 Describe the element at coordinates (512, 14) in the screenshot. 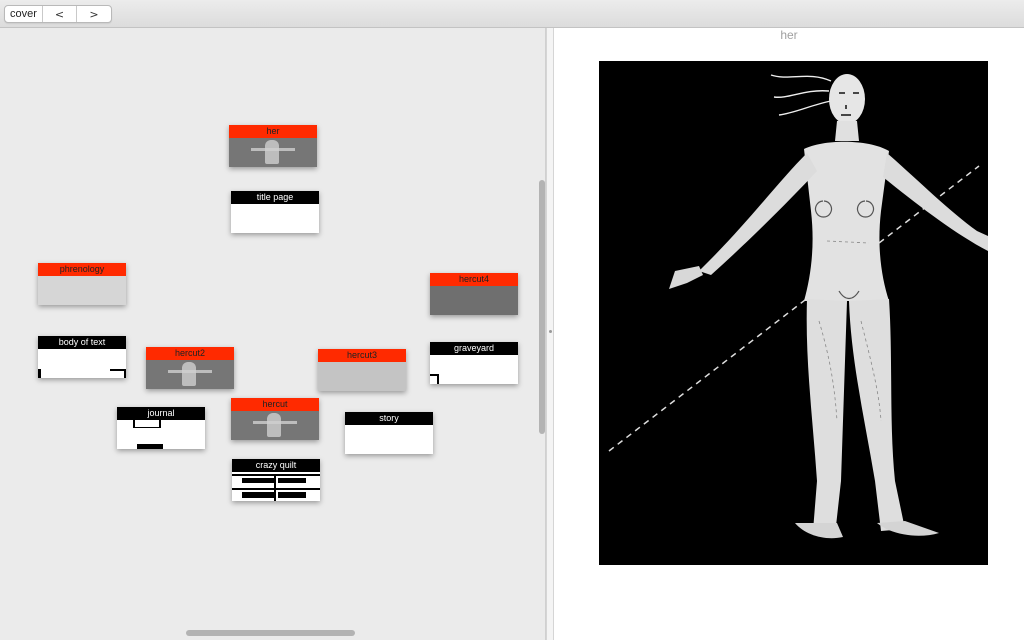

I see `toolbar: cover < >` at that location.